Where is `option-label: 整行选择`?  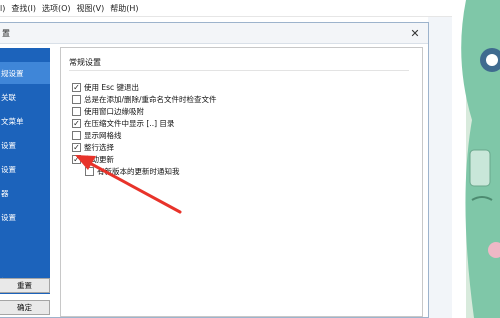
option-label: 整行选择 is located at coordinates (99, 147).